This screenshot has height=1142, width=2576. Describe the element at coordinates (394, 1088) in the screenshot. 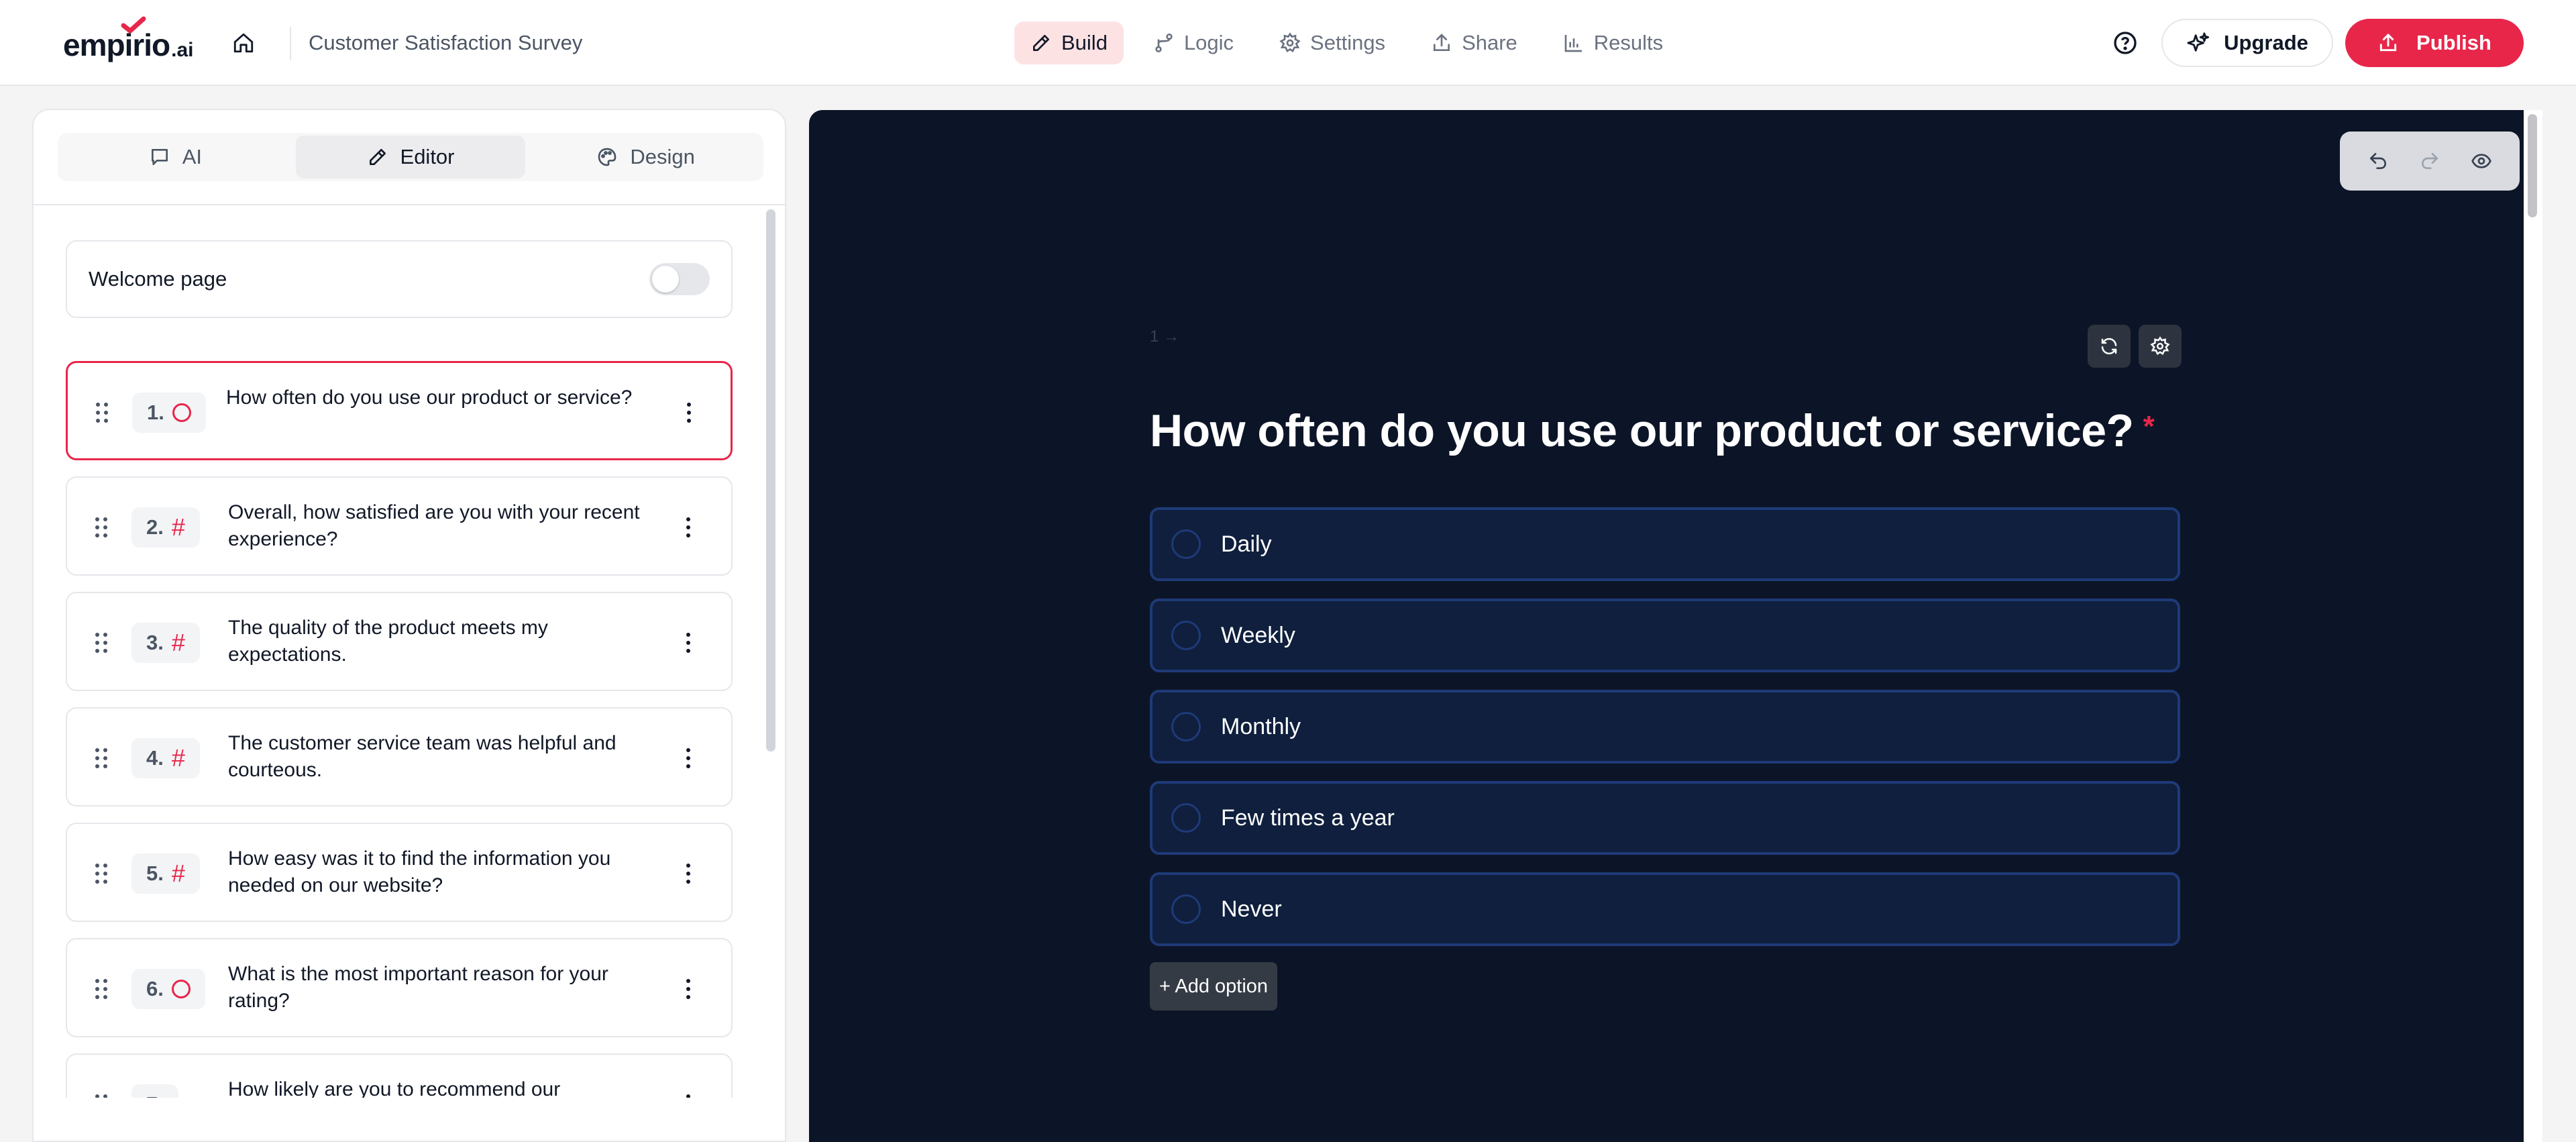

I see `question-text: How likely are you to recommend our` at that location.